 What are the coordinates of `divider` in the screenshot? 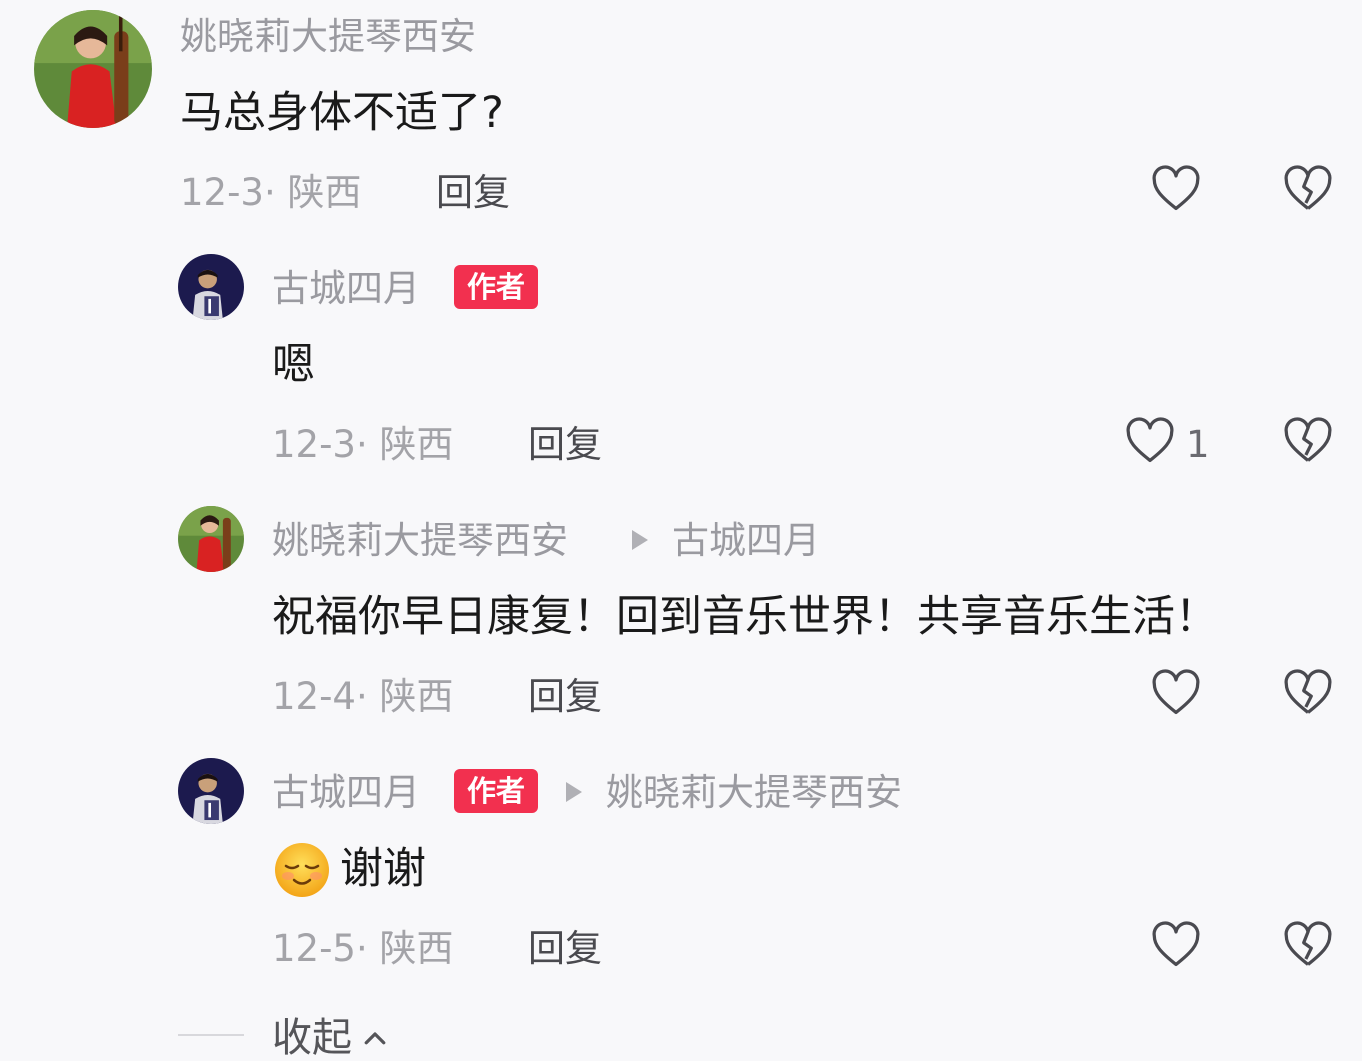 It's located at (211, 1035).